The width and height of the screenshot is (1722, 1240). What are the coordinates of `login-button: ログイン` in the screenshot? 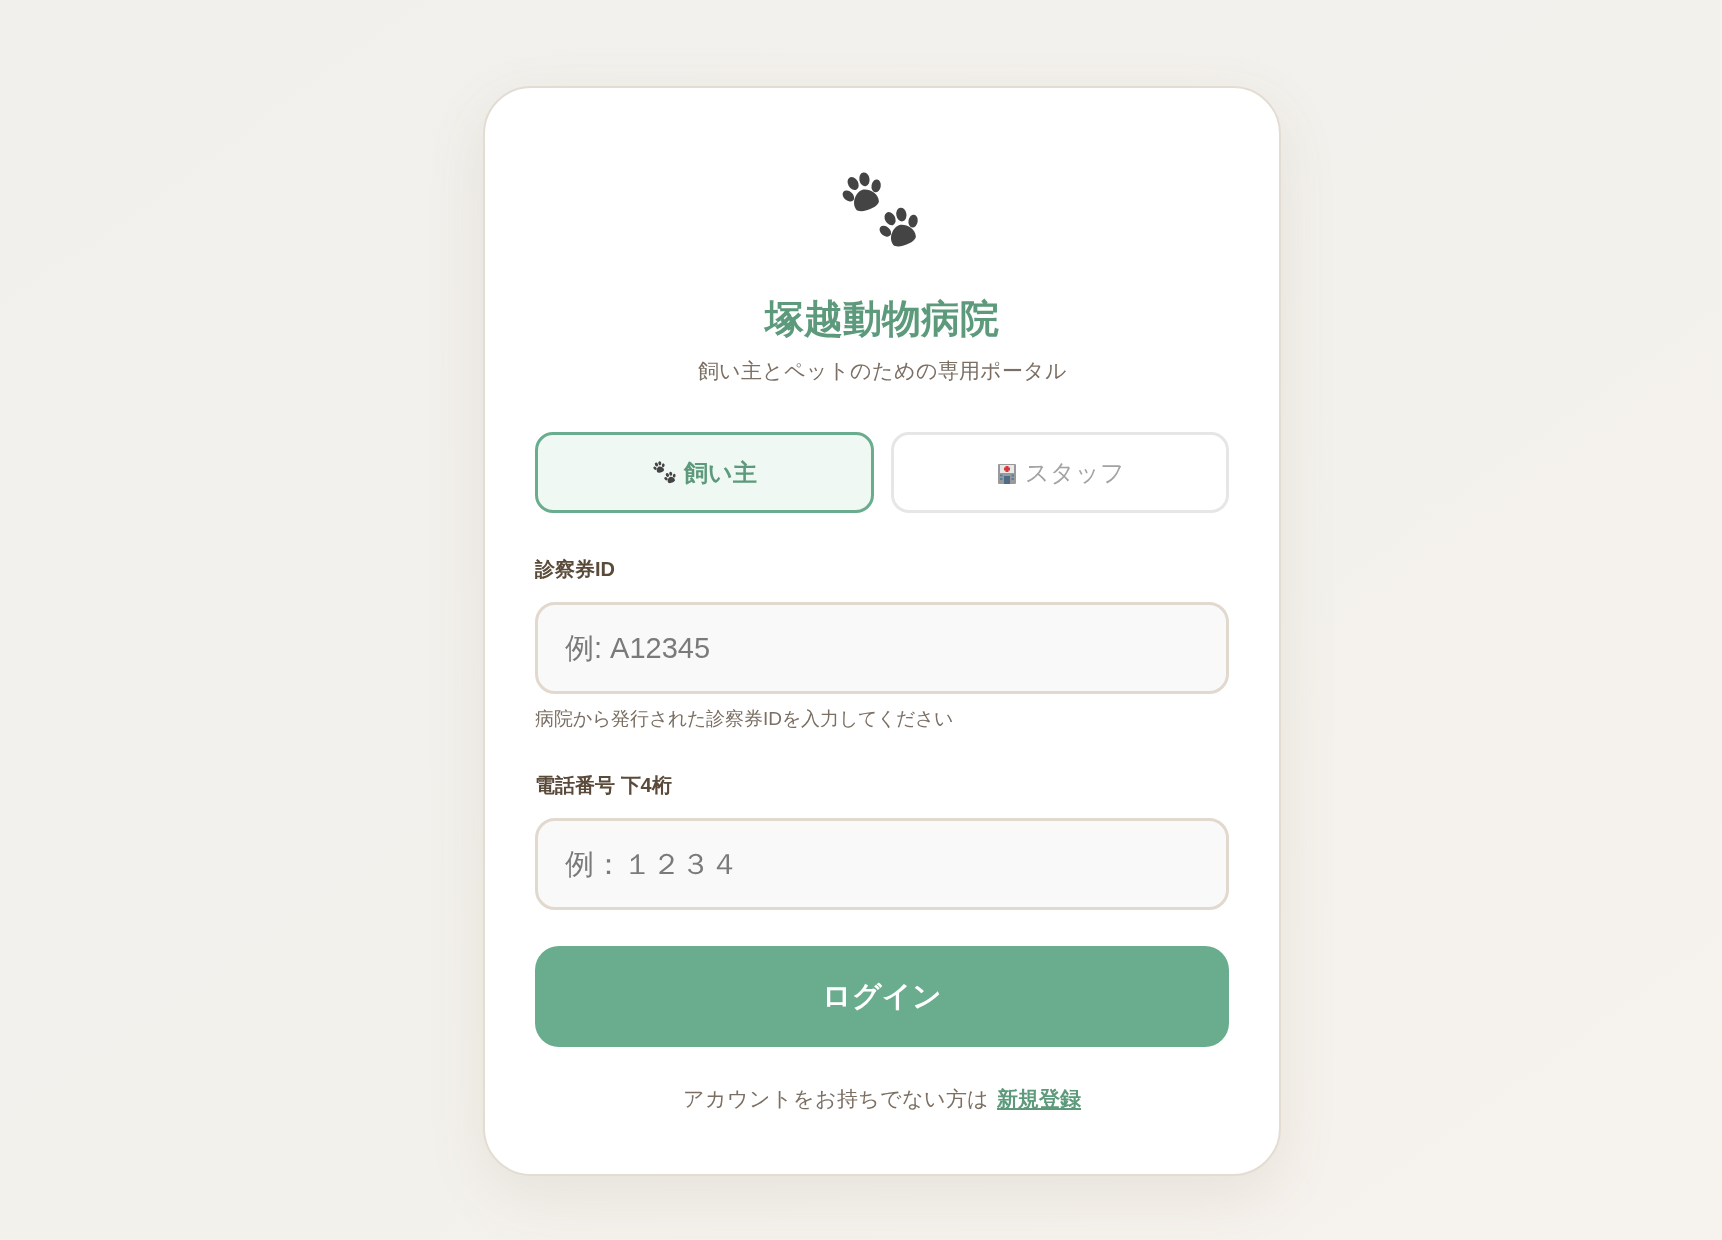 It's located at (882, 996).